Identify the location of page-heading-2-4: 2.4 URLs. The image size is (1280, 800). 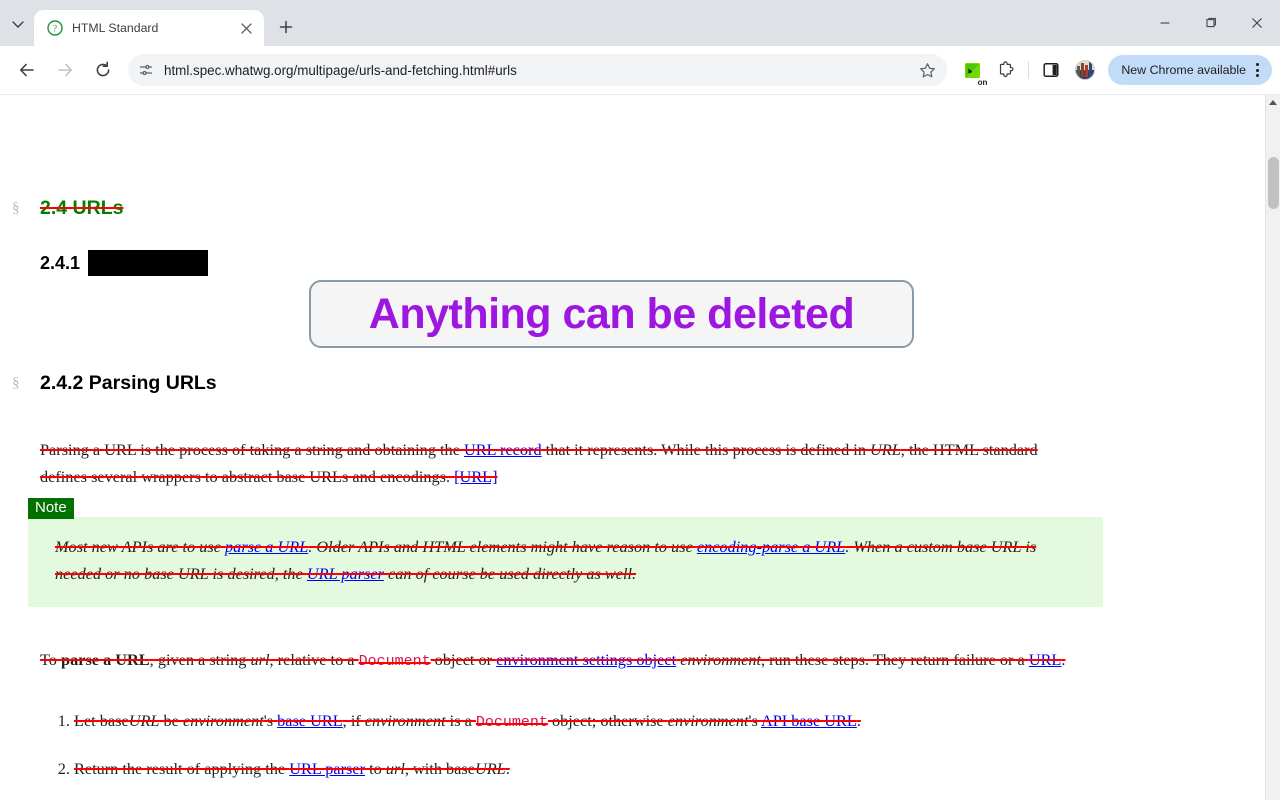
(82, 208).